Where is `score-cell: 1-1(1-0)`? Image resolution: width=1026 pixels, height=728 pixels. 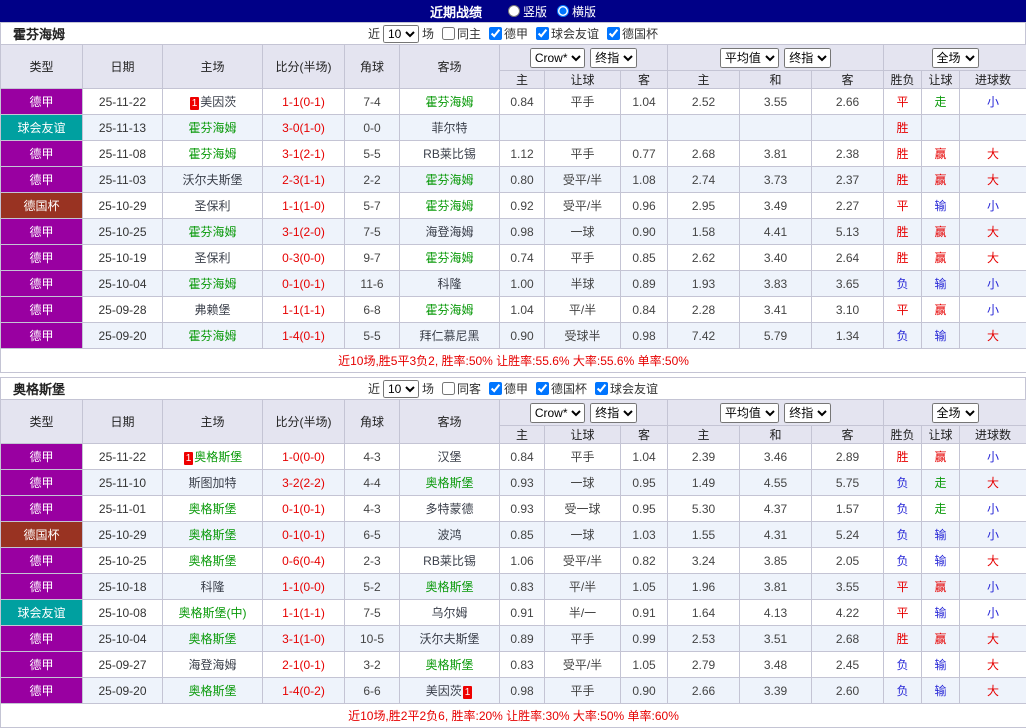
score-cell: 1-1(1-0) is located at coordinates (304, 206).